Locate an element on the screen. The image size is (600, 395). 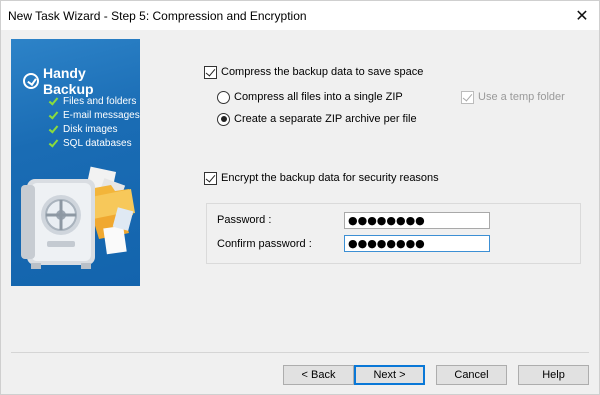
confirm-password-field: ●●●●●●●● is located at coordinates (417, 243).